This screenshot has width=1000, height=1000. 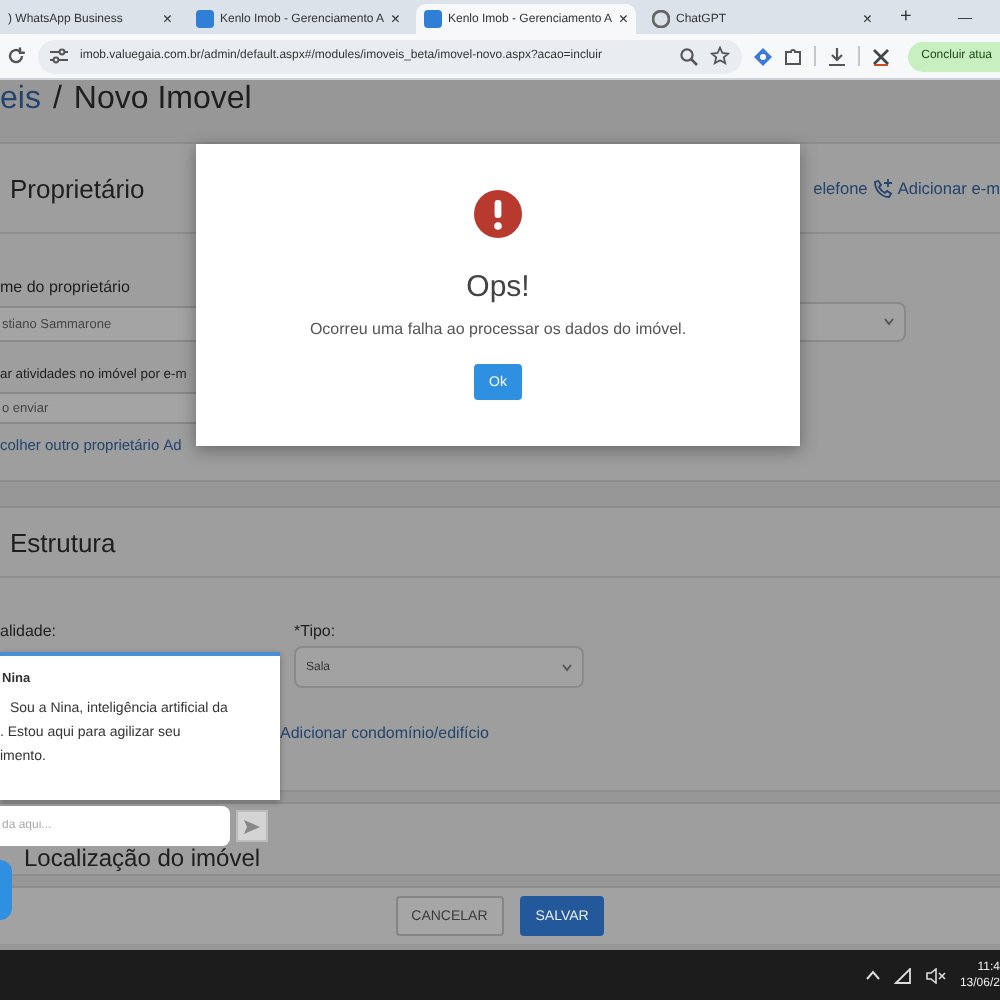 What do you see at coordinates (65, 288) in the screenshot?
I see `field-label: me do proprietário` at bounding box center [65, 288].